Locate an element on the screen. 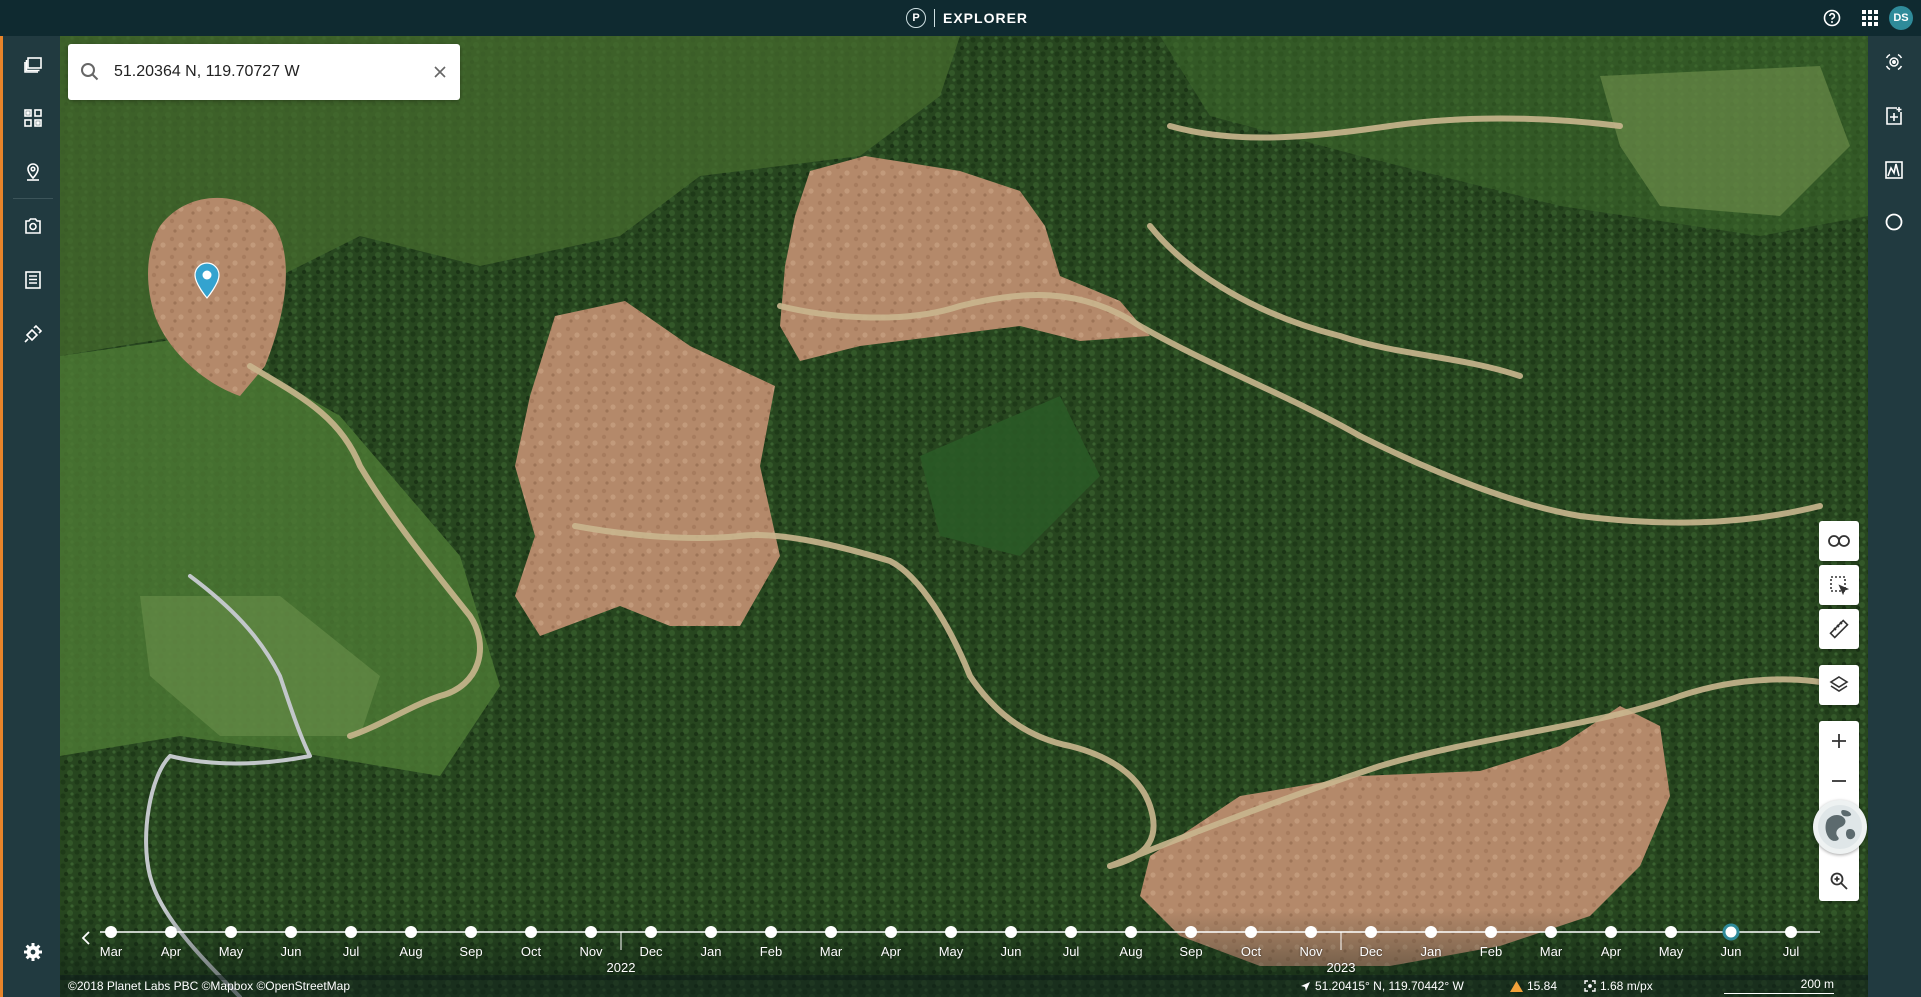 The image size is (1921, 997). user-avatar: DS is located at coordinates (1901, 18).